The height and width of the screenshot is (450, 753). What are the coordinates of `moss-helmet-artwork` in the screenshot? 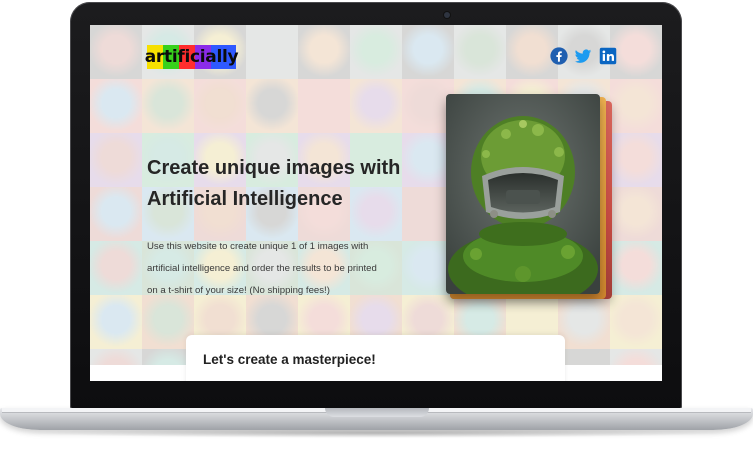 It's located at (523, 194).